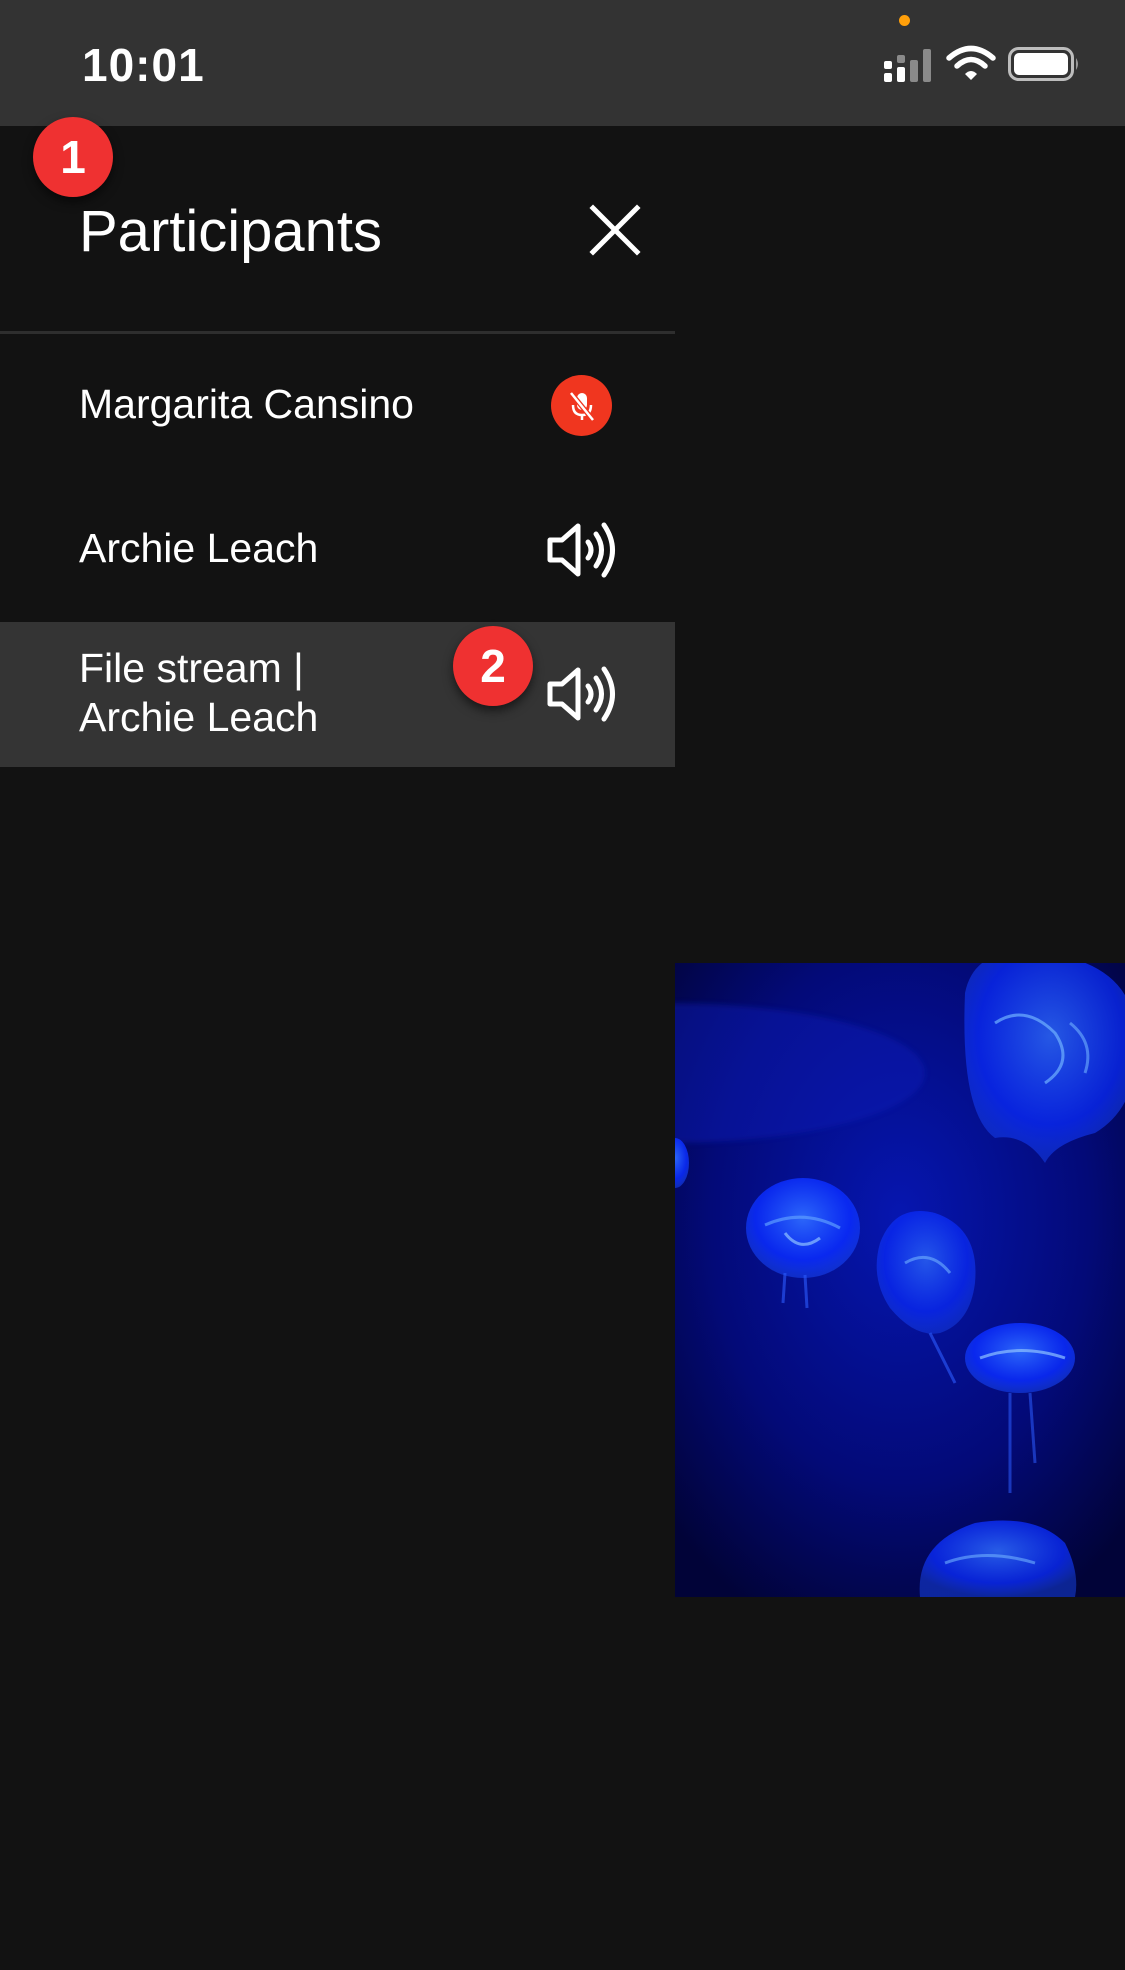 The height and width of the screenshot is (1970, 1125). I want to click on recording-indicator-dot, so click(904, 20).